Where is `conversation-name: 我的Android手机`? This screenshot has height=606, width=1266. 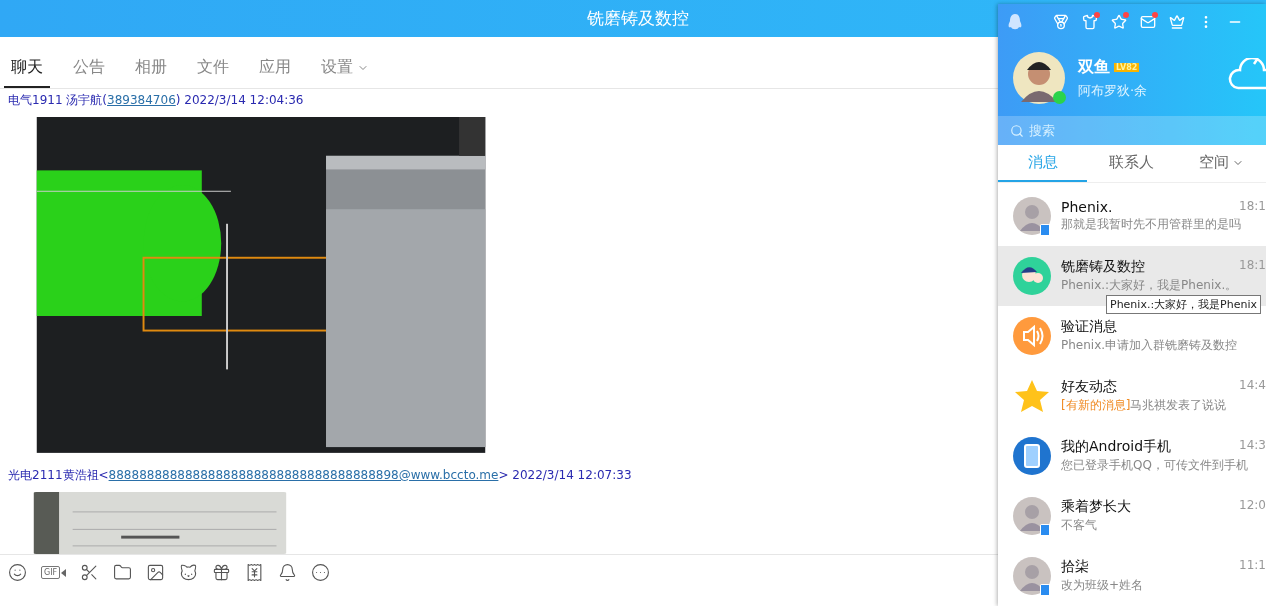 conversation-name: 我的Android手机 is located at coordinates (1116, 447).